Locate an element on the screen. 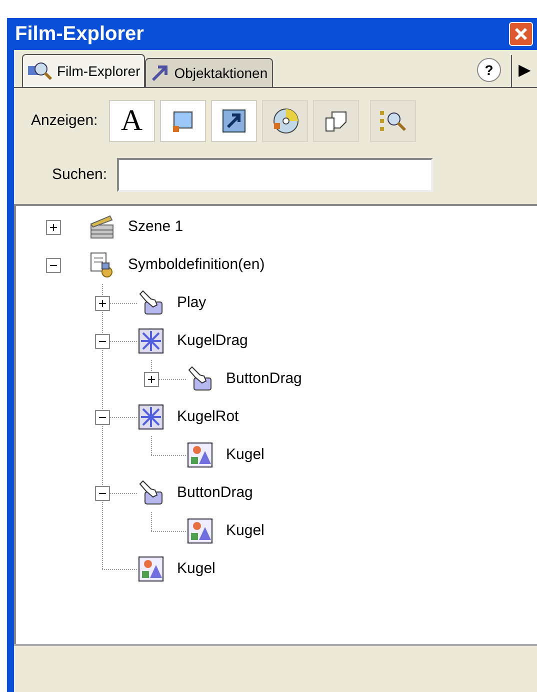 The width and height of the screenshot is (537, 692). window-title: Film-Explorer is located at coordinates (79, 34).